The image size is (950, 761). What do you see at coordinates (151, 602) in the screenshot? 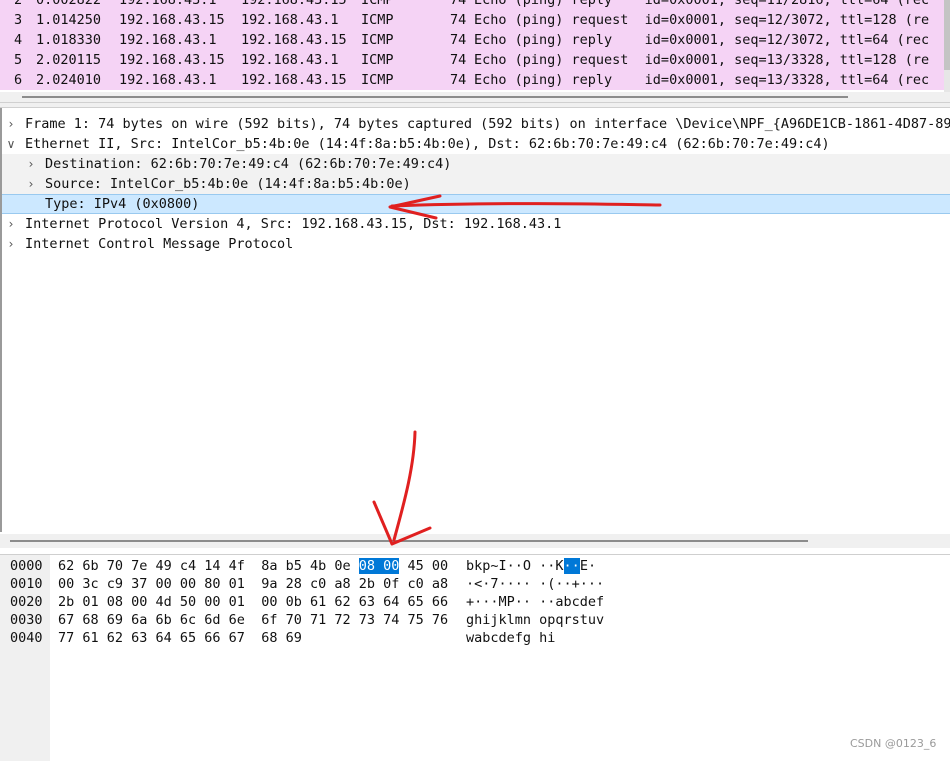
I see `hex-group-a: 2b 01 08 00 4d 50 00 01` at bounding box center [151, 602].